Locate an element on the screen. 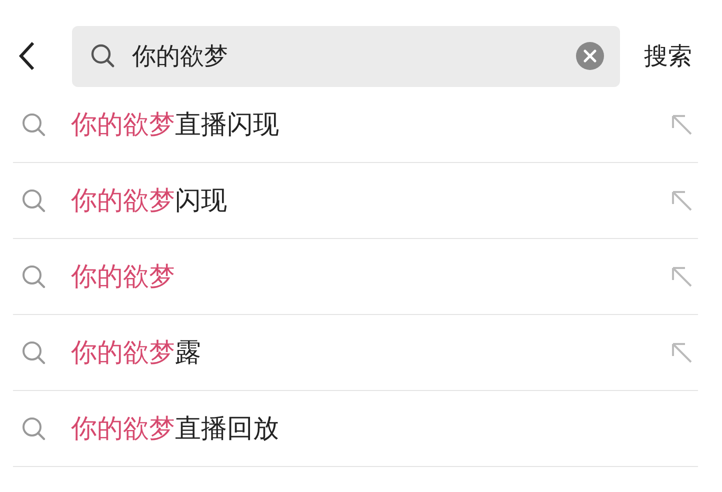 The width and height of the screenshot is (722, 492). search-field: 你的欲梦 is located at coordinates (346, 56).